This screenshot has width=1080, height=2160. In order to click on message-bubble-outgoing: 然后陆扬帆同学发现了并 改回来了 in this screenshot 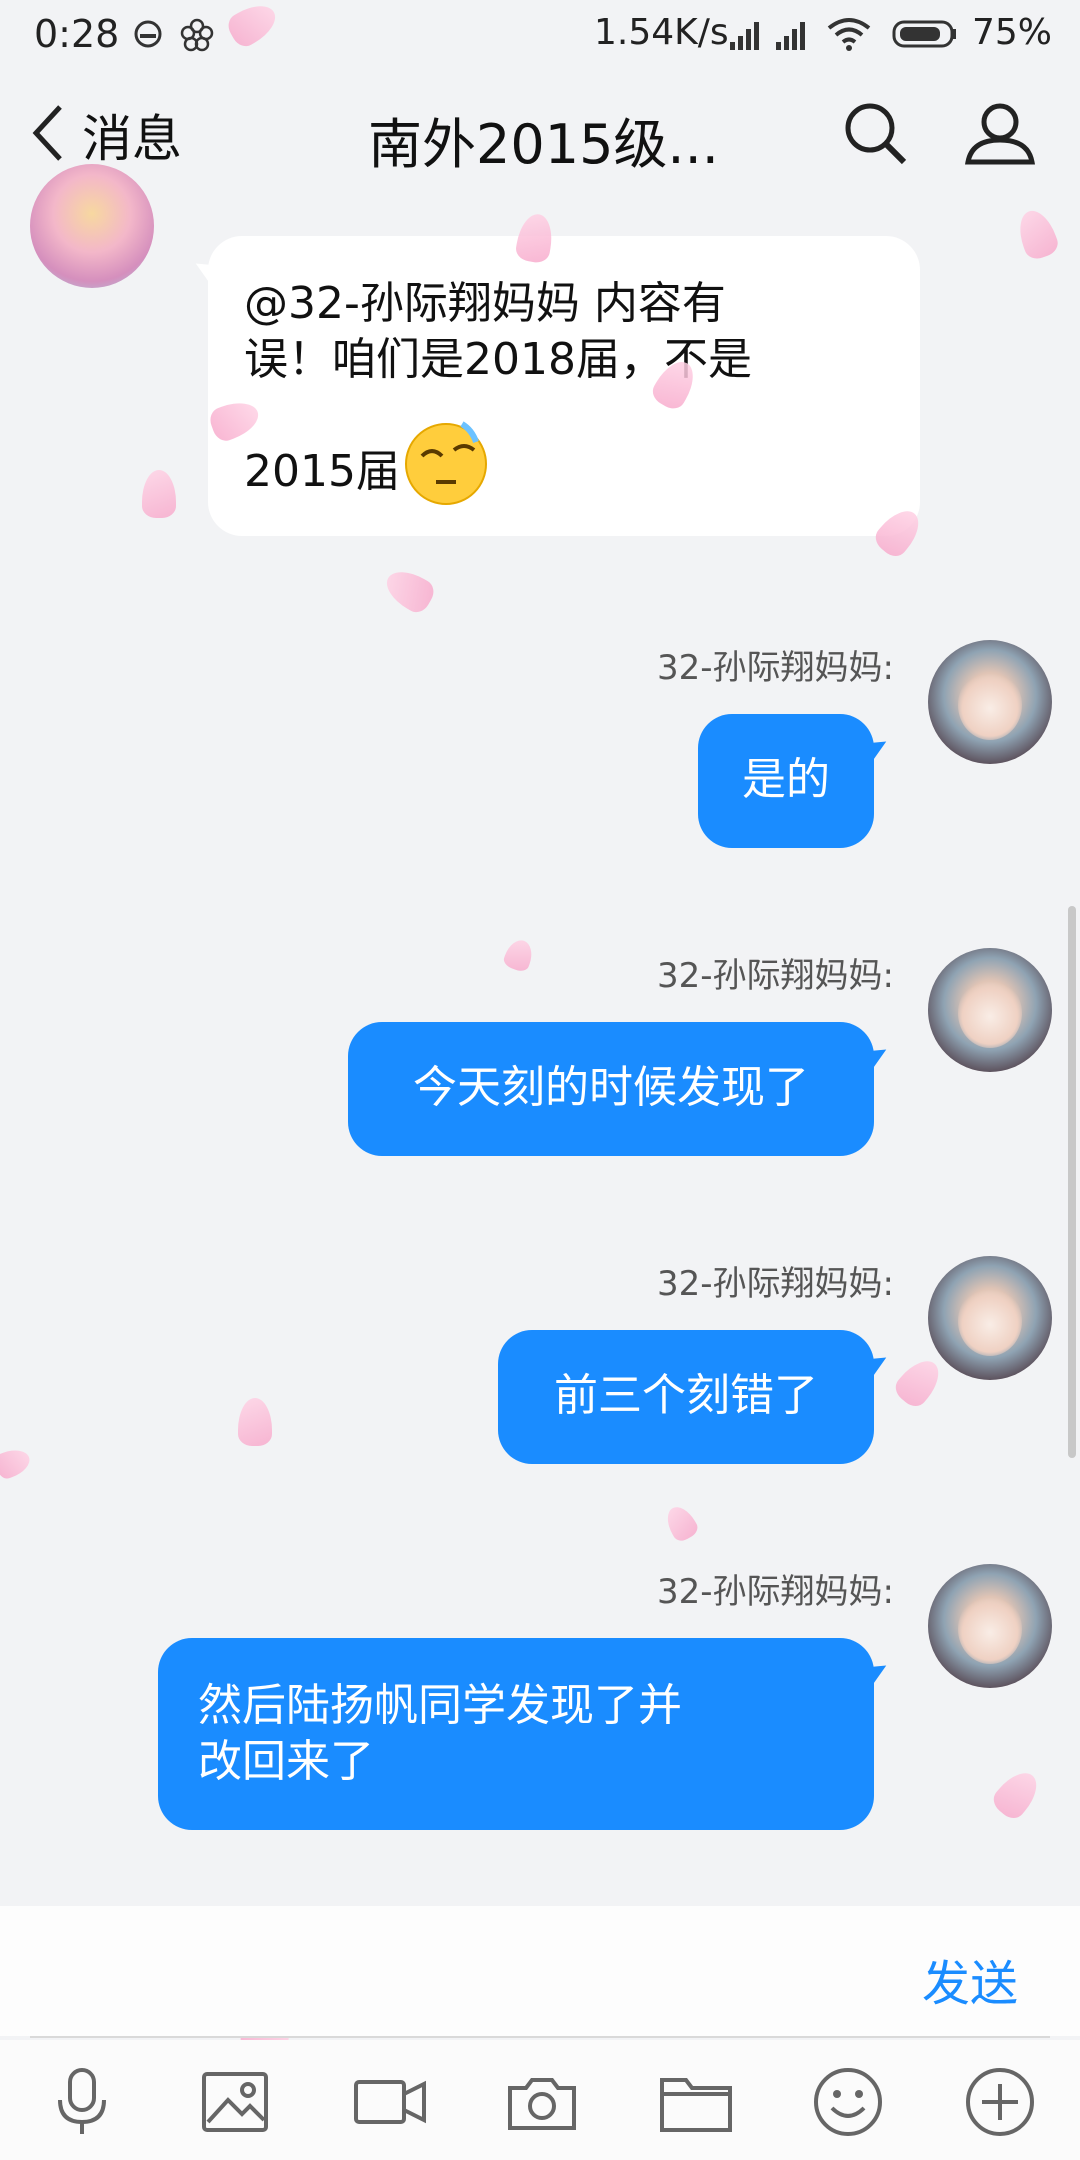, I will do `click(516, 1734)`.